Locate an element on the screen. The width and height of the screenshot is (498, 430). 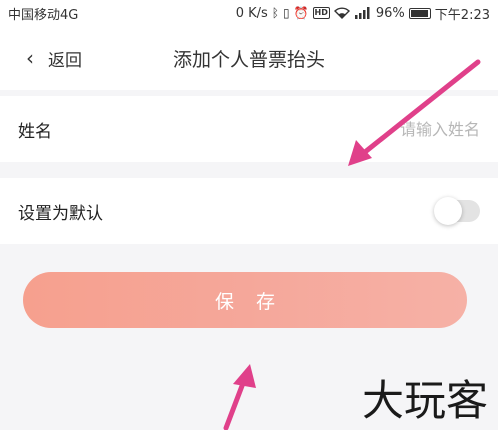
signal-icon is located at coordinates (363, 13).